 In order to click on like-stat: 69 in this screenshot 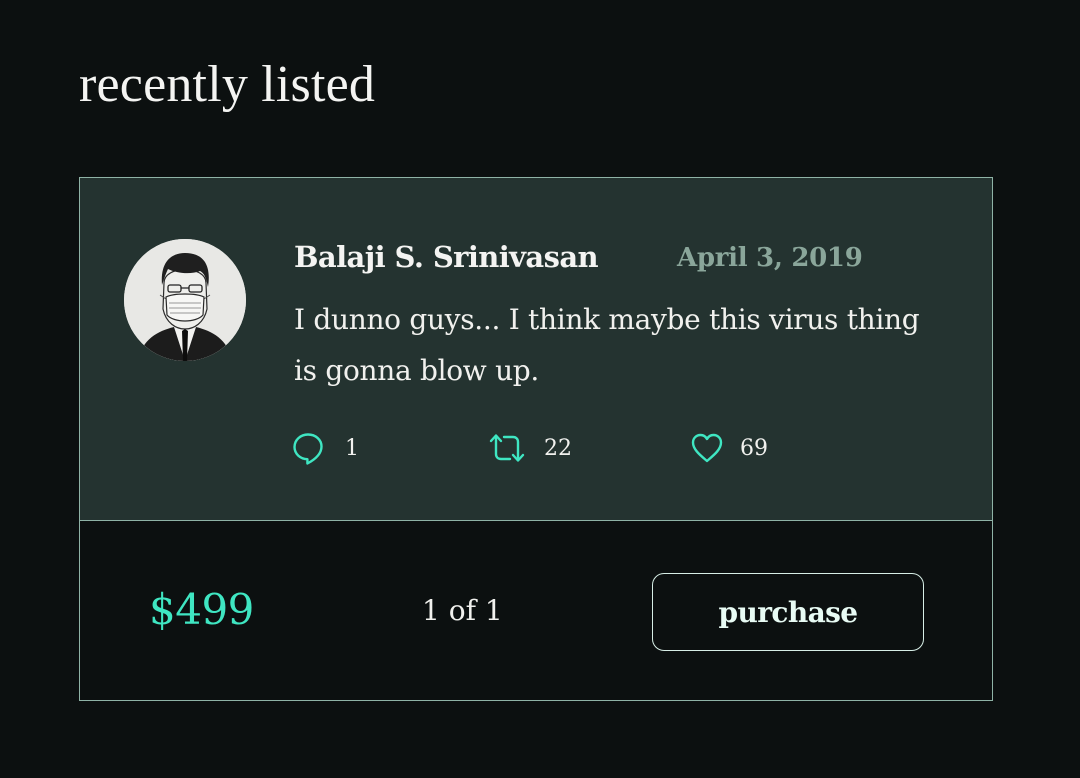, I will do `click(729, 448)`.